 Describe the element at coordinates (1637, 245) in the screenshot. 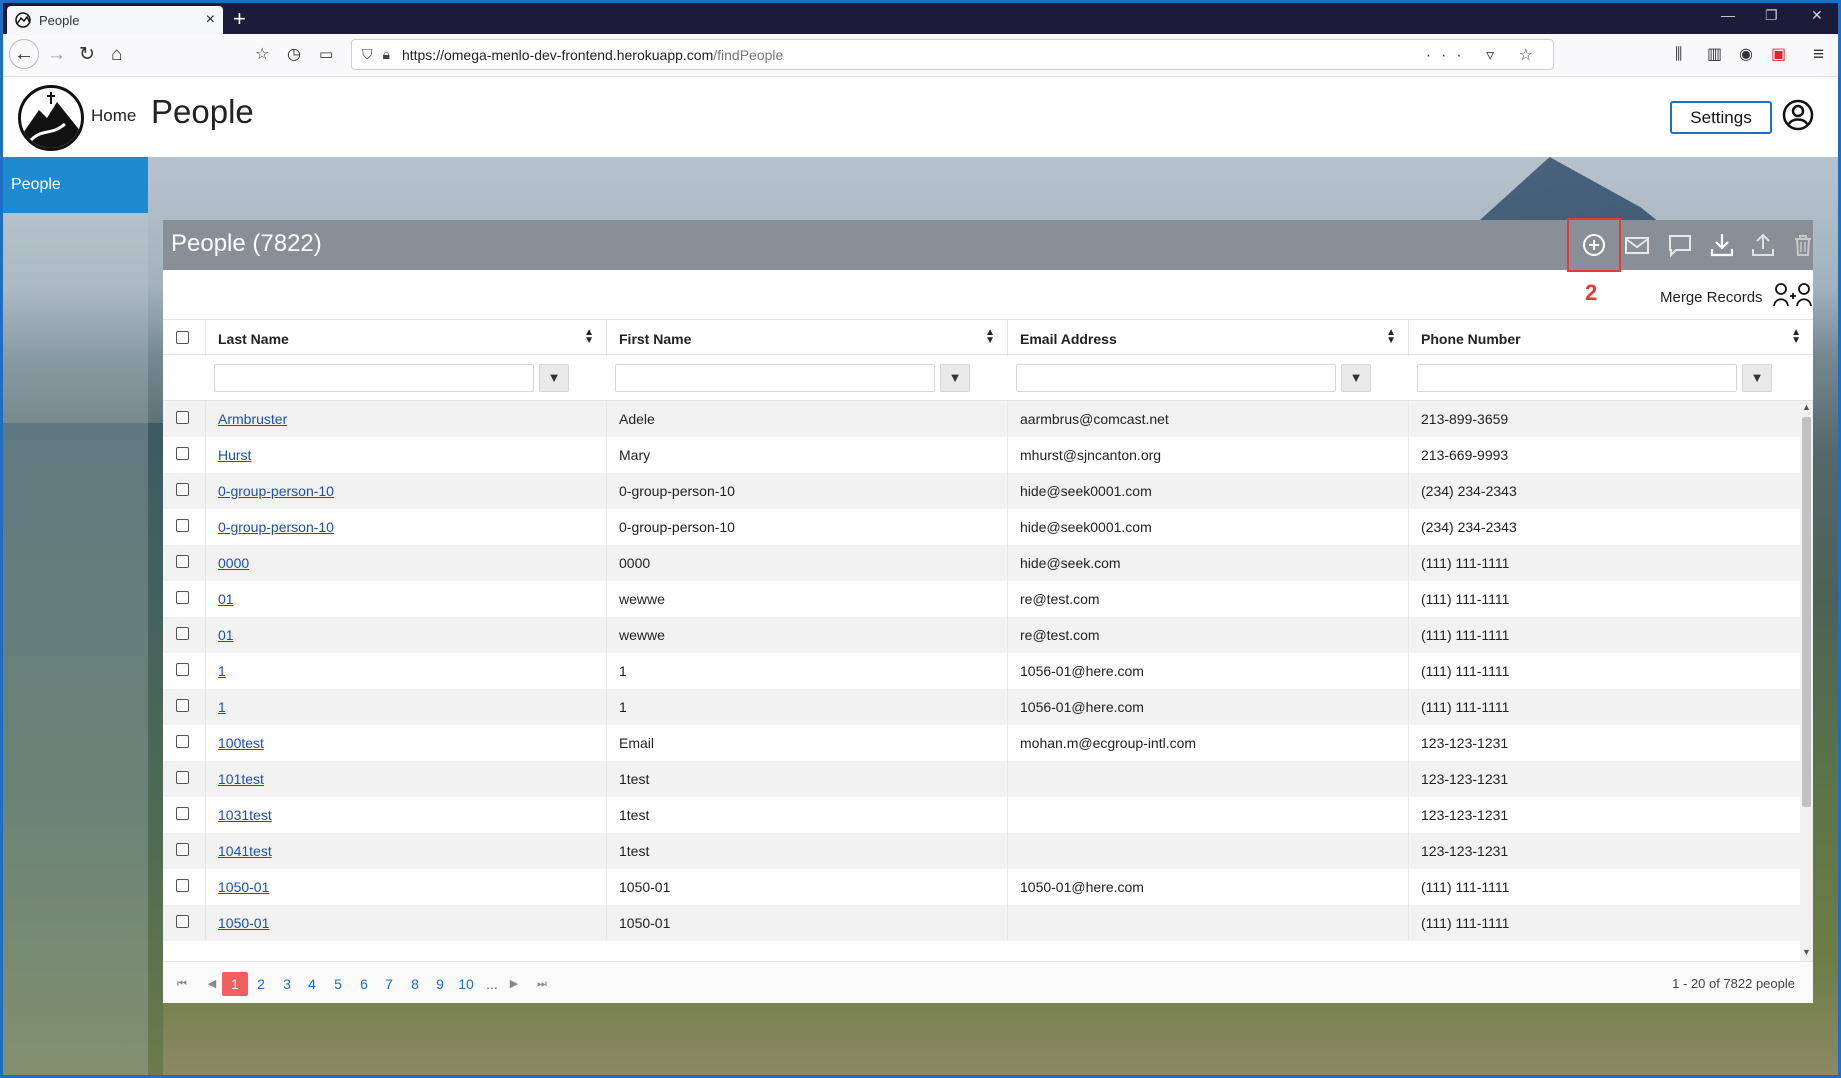

I see `email-icon` at that location.